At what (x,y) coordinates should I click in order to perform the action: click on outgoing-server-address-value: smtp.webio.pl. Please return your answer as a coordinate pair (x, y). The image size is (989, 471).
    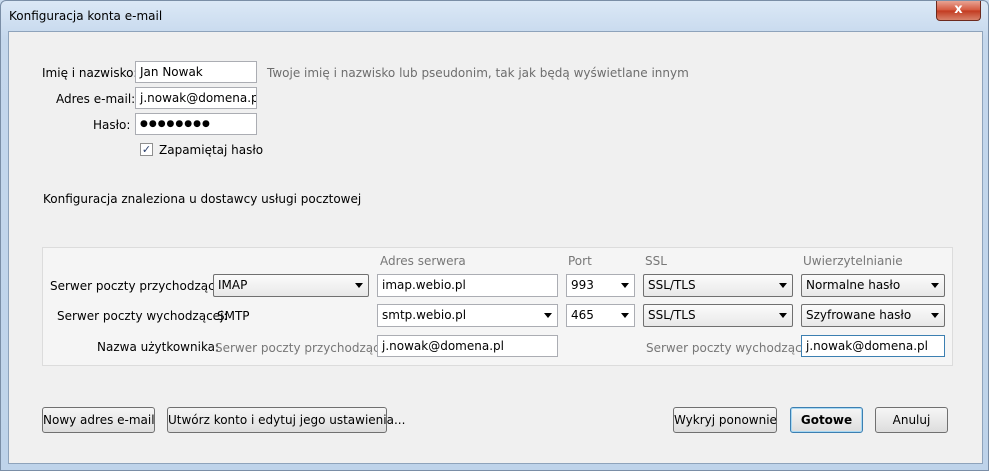
    Looking at the image, I should click on (424, 315).